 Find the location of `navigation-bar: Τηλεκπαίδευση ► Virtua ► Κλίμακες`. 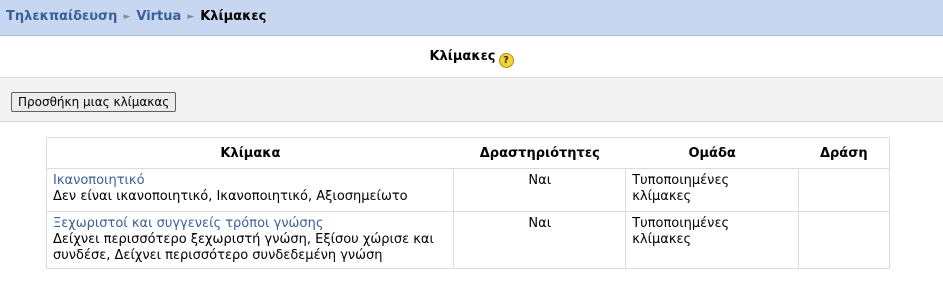

navigation-bar: Τηλεκπαίδευση ► Virtua ► Κλίμακες is located at coordinates (471, 18).